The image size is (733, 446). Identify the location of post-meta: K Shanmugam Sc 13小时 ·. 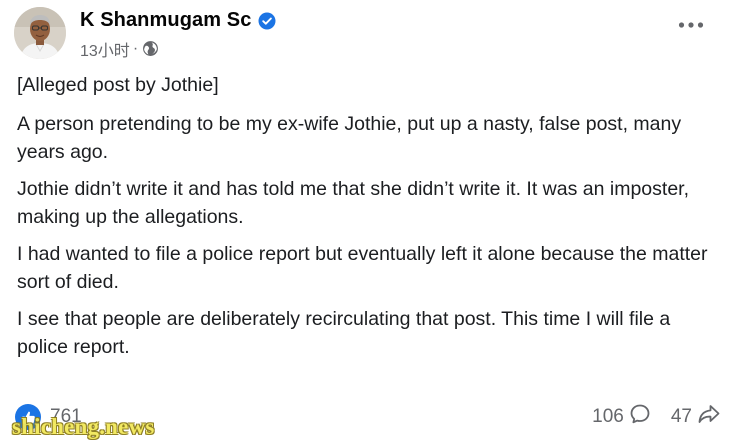
(178, 34).